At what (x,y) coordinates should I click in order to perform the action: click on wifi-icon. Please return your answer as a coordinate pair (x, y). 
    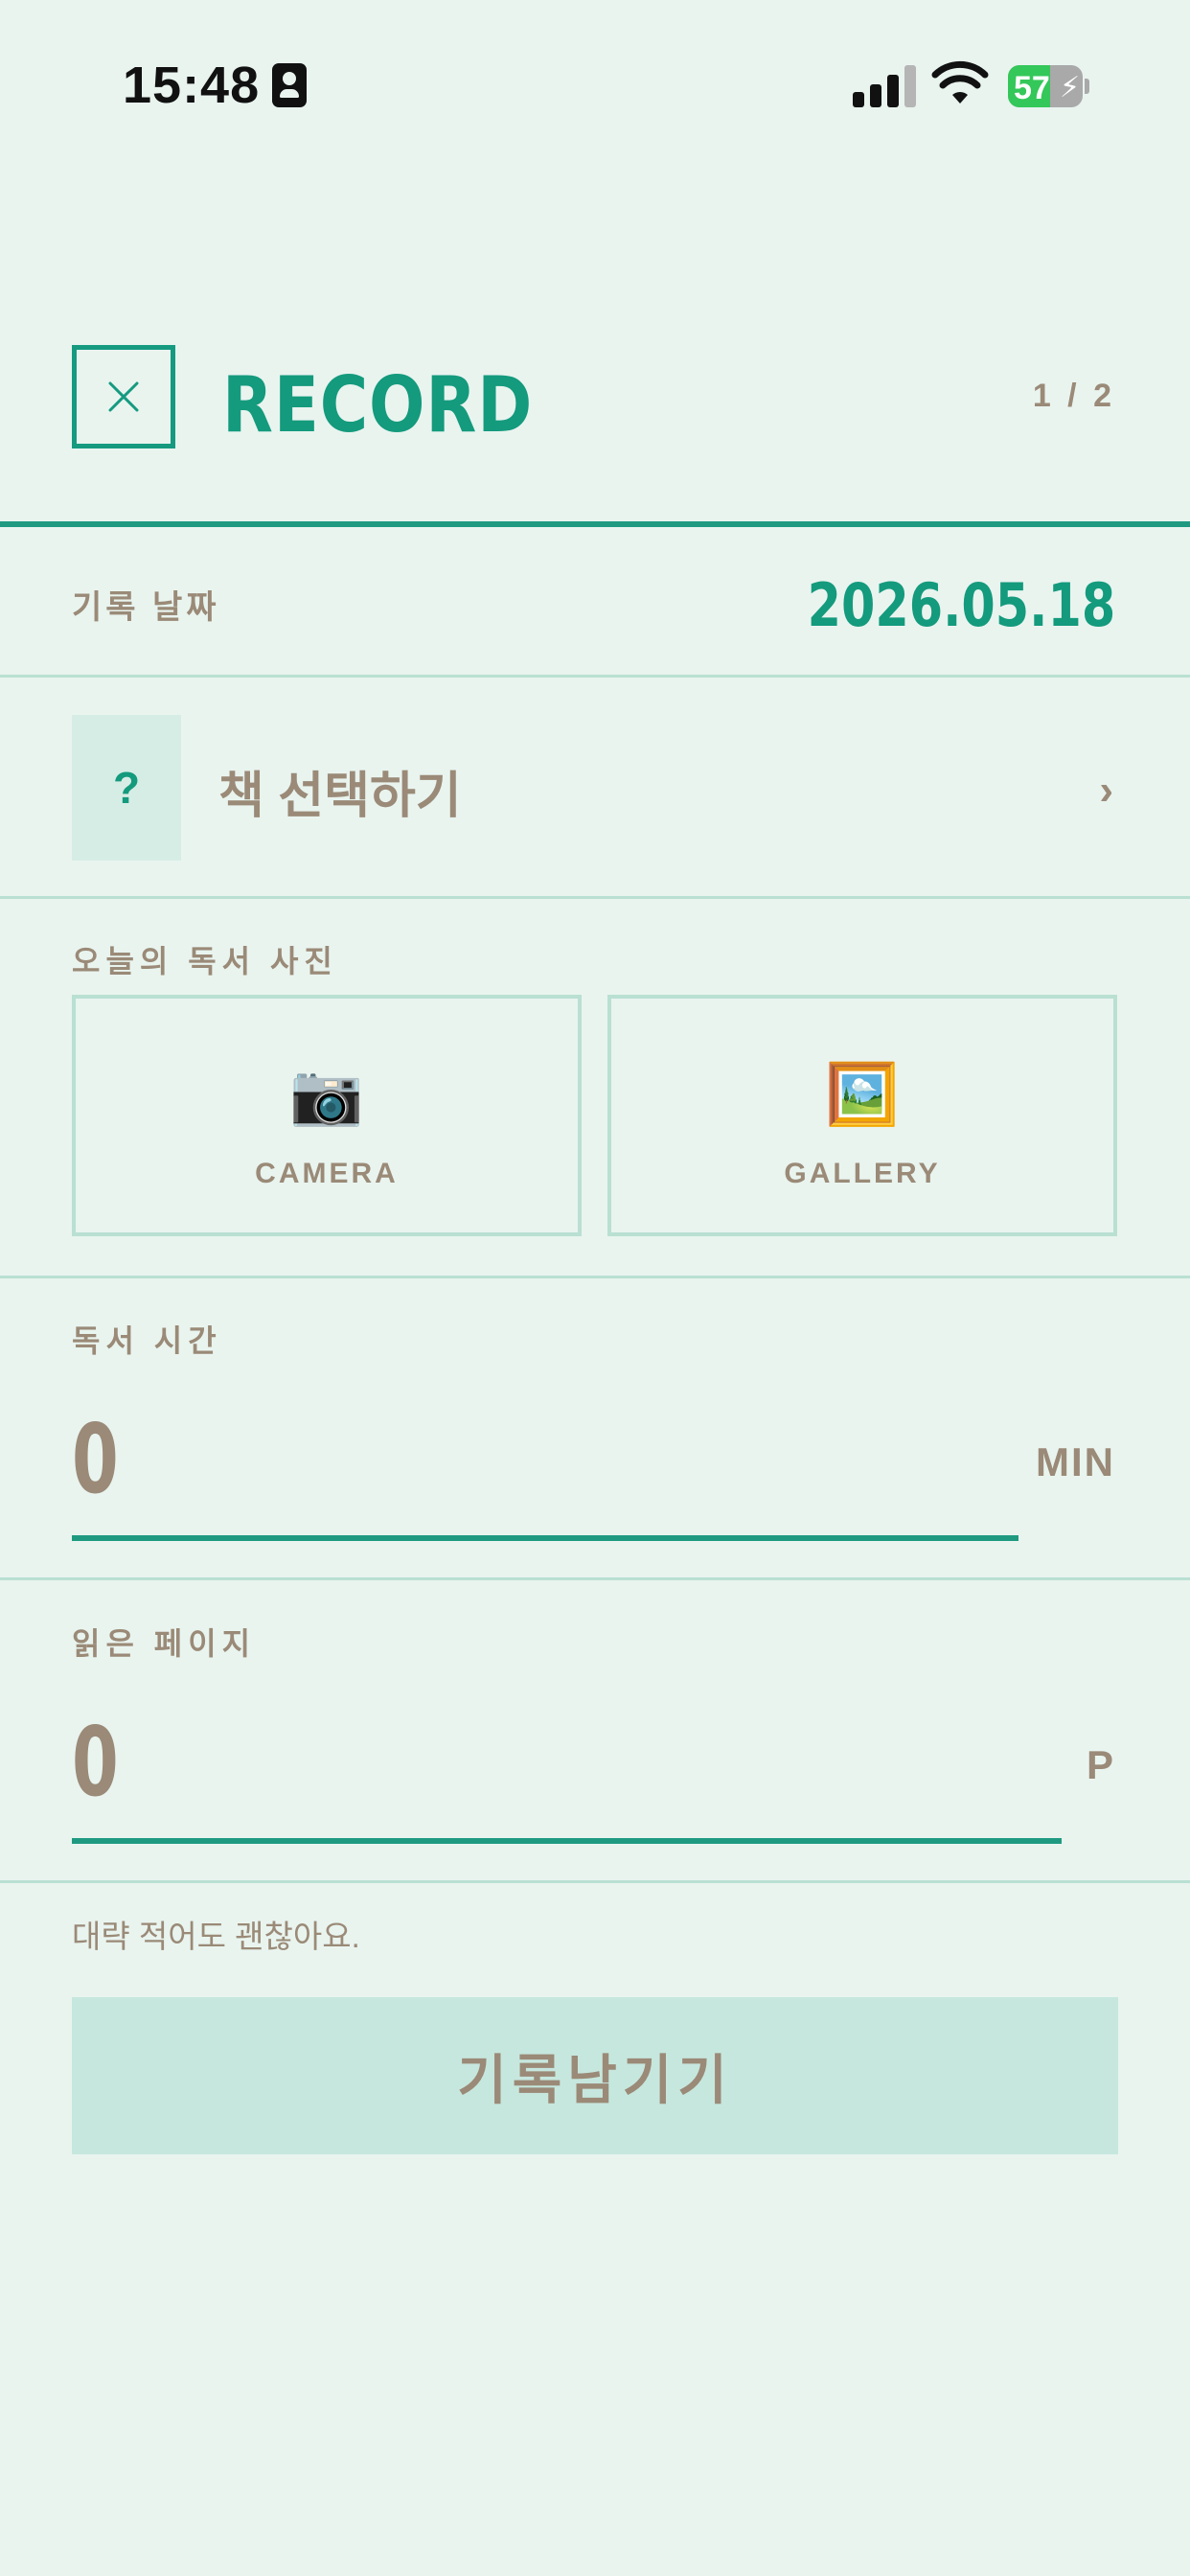
    Looking at the image, I should click on (960, 82).